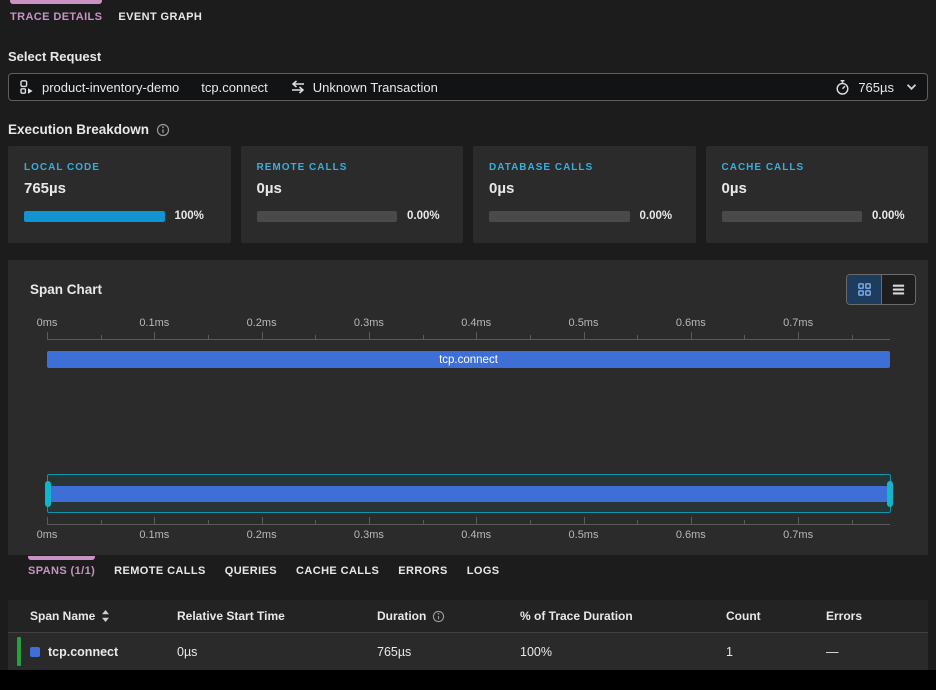  I want to click on span-bar-tcp-connect: tcp.connect, so click(468, 359).